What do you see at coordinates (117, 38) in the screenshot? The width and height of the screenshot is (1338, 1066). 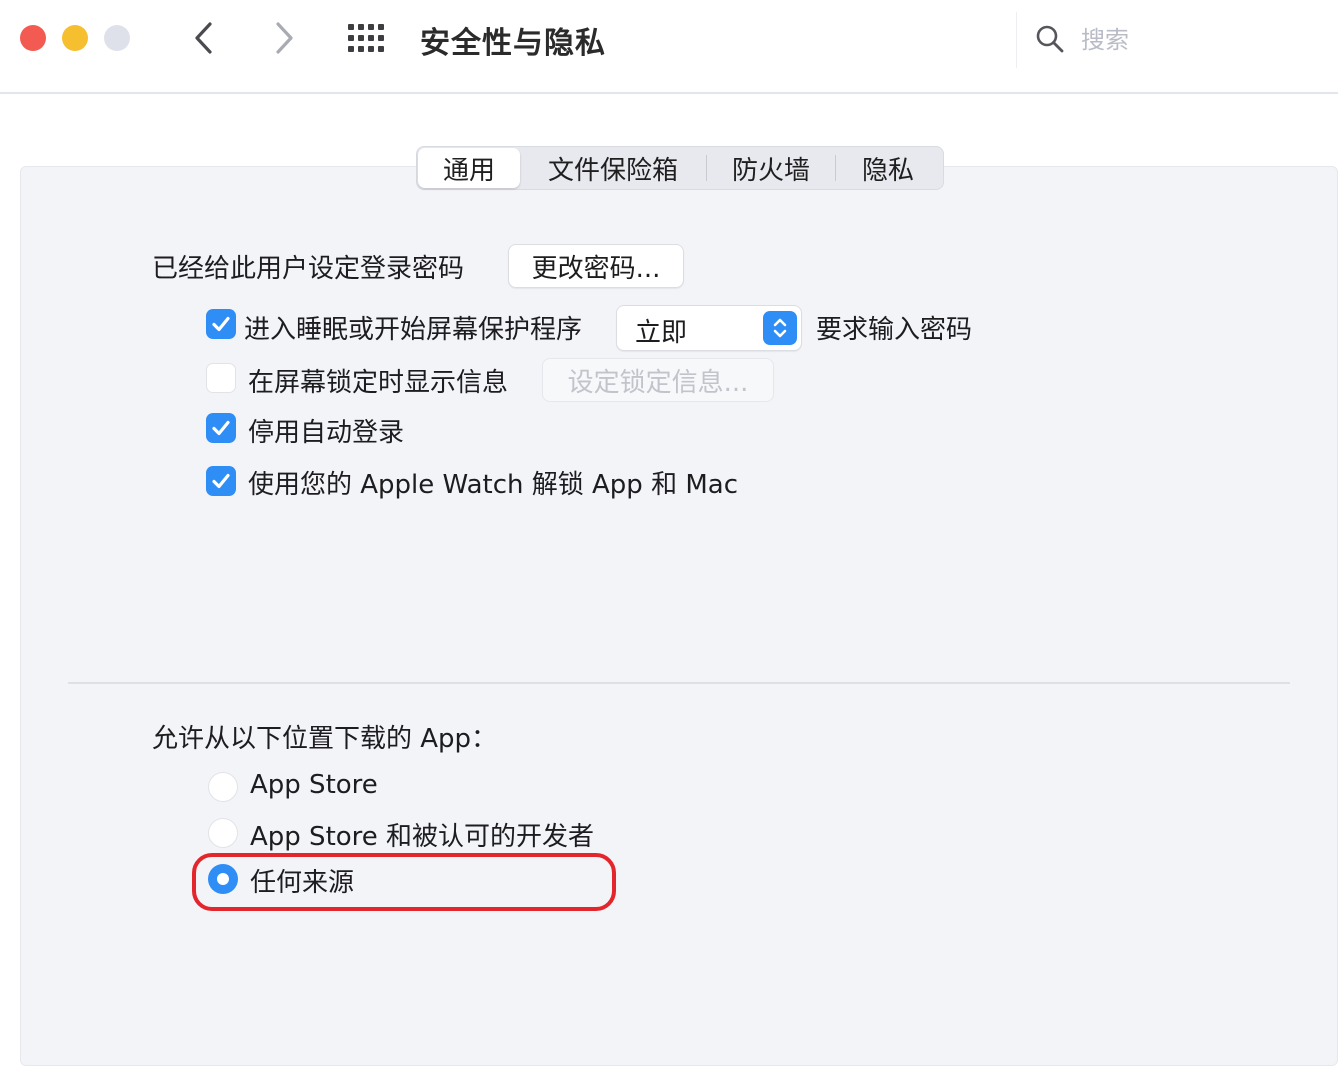 I see `zoom-window-button` at bounding box center [117, 38].